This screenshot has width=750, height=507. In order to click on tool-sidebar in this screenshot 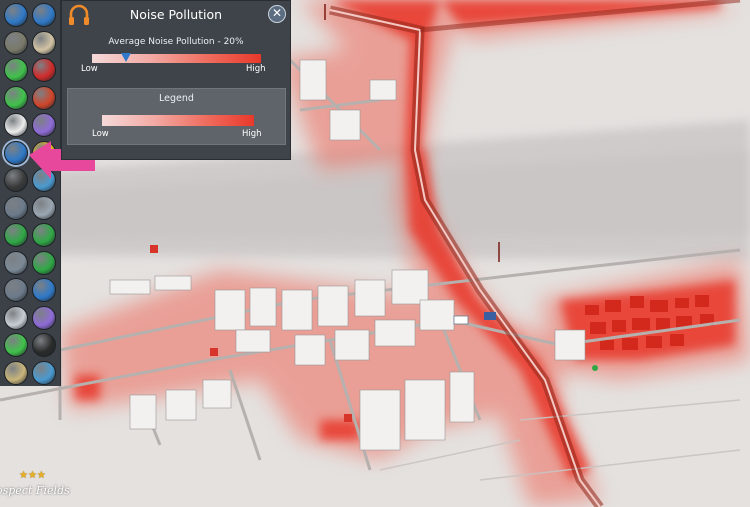, I will do `click(30, 193)`.